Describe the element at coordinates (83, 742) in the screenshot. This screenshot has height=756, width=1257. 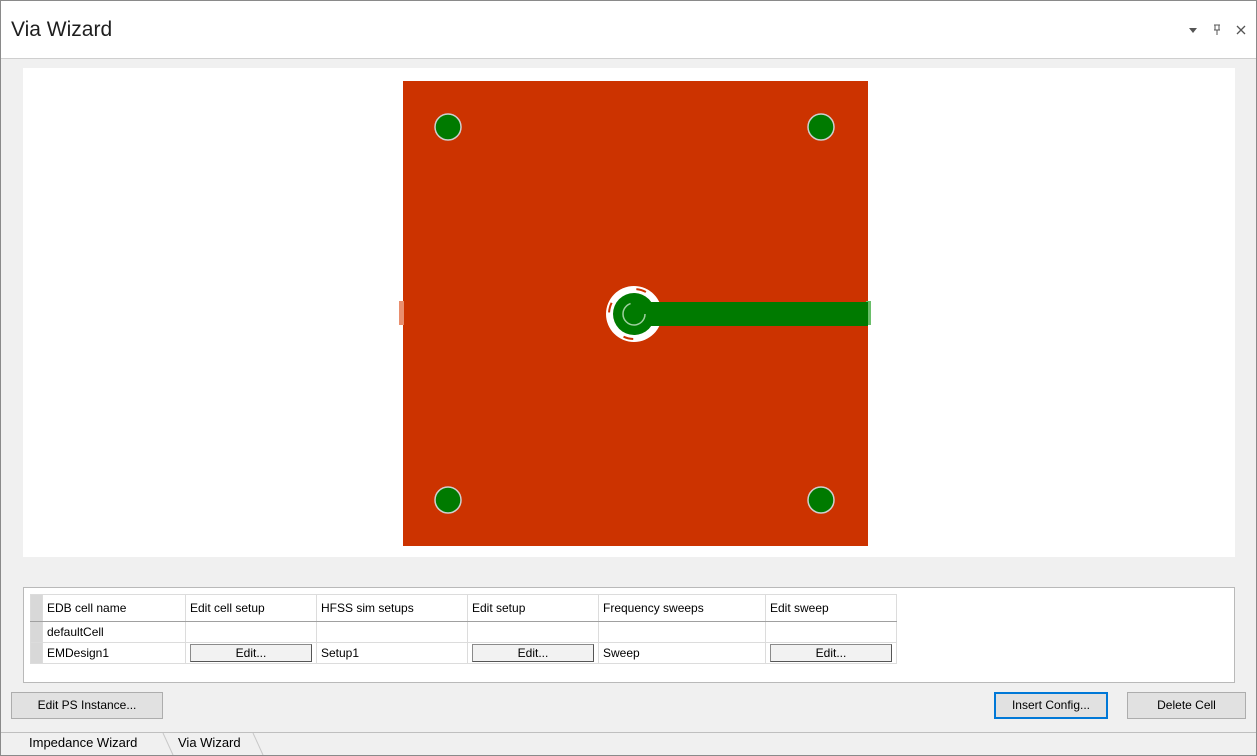
I see `tab-impedance-wizard: Impedance Wizard` at that location.